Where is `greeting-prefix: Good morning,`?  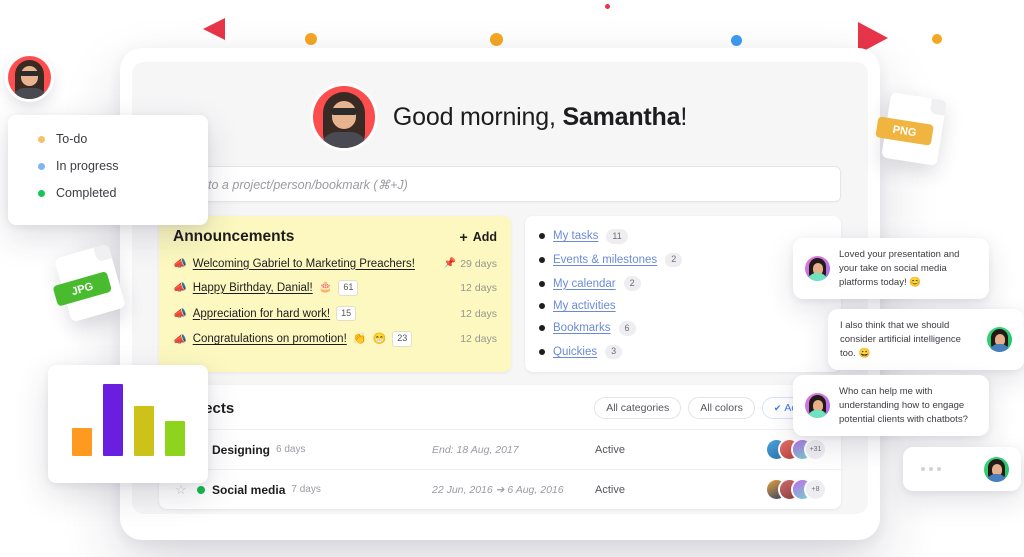
greeting-prefix: Good morning, is located at coordinates (477, 116).